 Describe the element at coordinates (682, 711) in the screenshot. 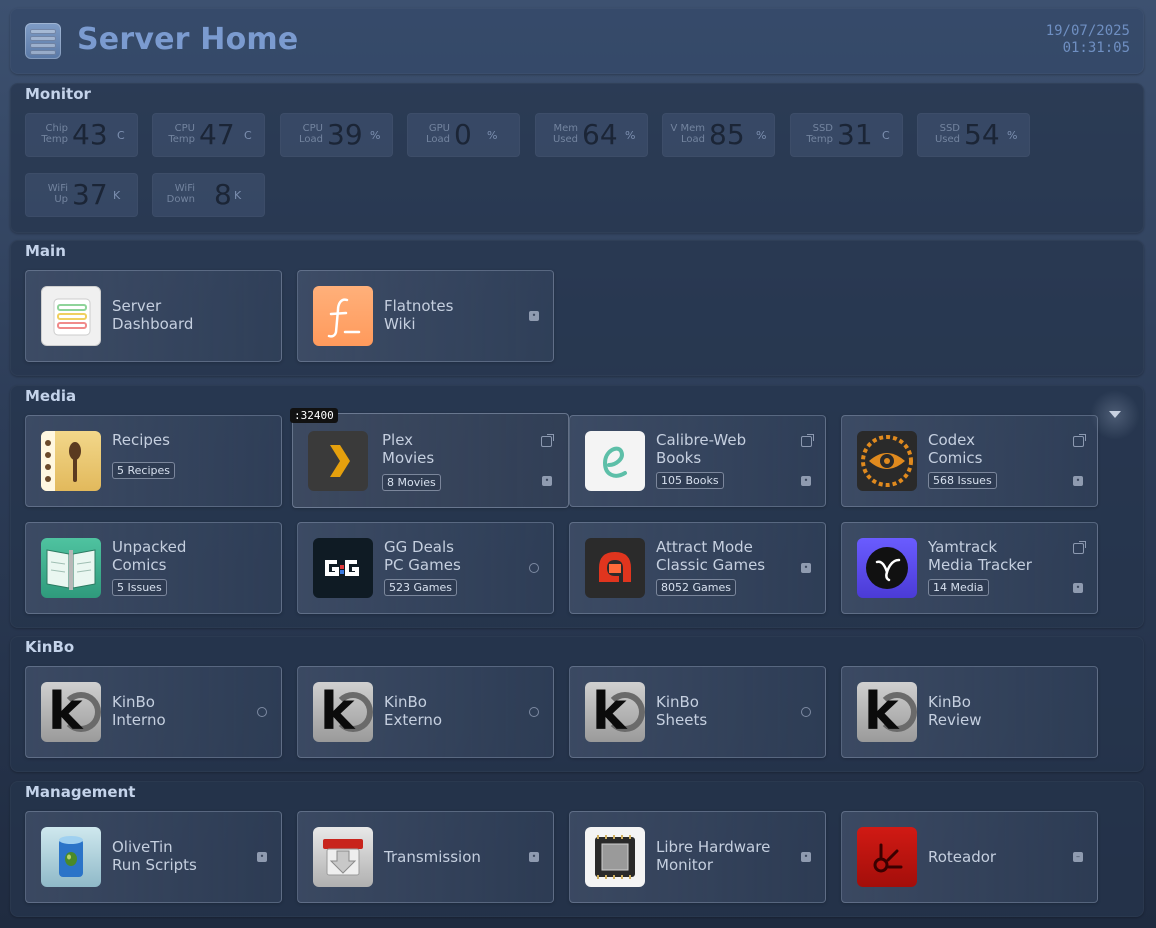

I see `service-name: KinBo Sheets` at that location.